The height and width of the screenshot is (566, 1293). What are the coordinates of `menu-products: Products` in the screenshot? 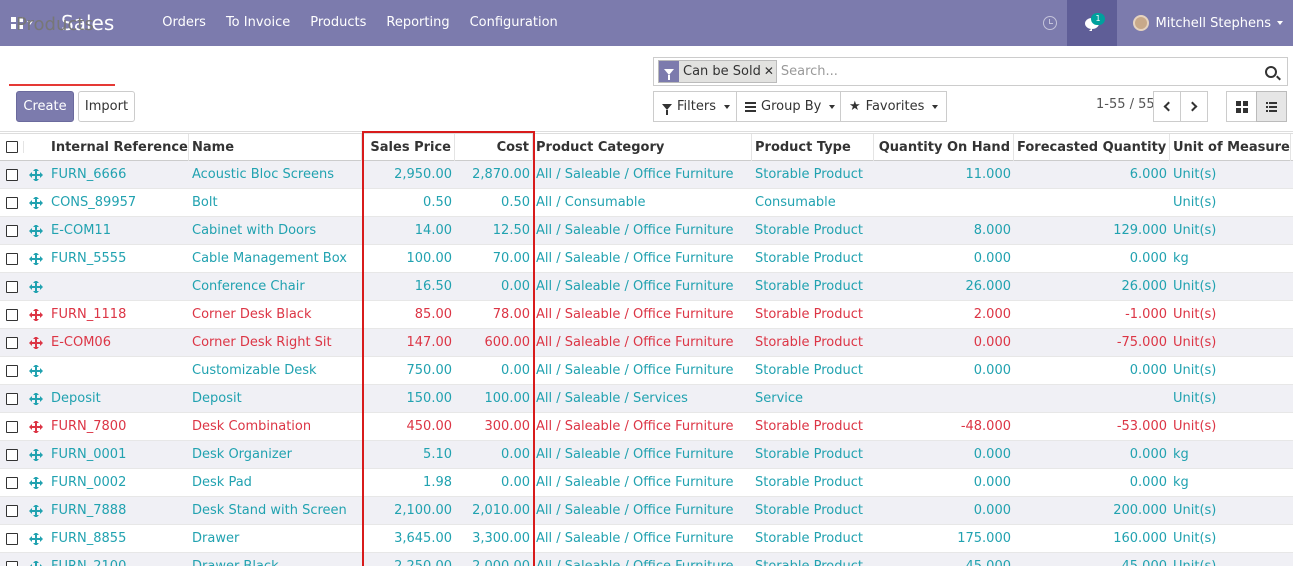 It's located at (338, 23).